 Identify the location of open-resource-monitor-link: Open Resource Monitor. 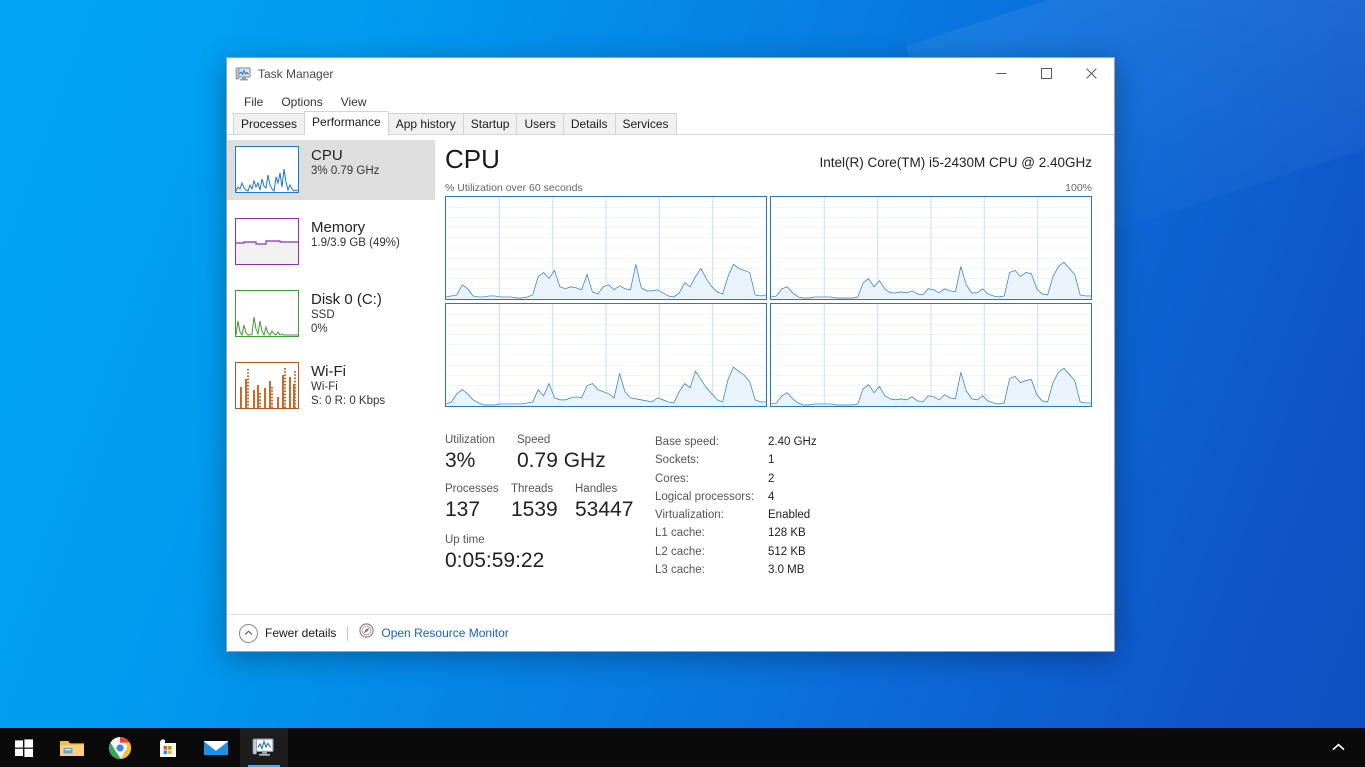
(434, 633).